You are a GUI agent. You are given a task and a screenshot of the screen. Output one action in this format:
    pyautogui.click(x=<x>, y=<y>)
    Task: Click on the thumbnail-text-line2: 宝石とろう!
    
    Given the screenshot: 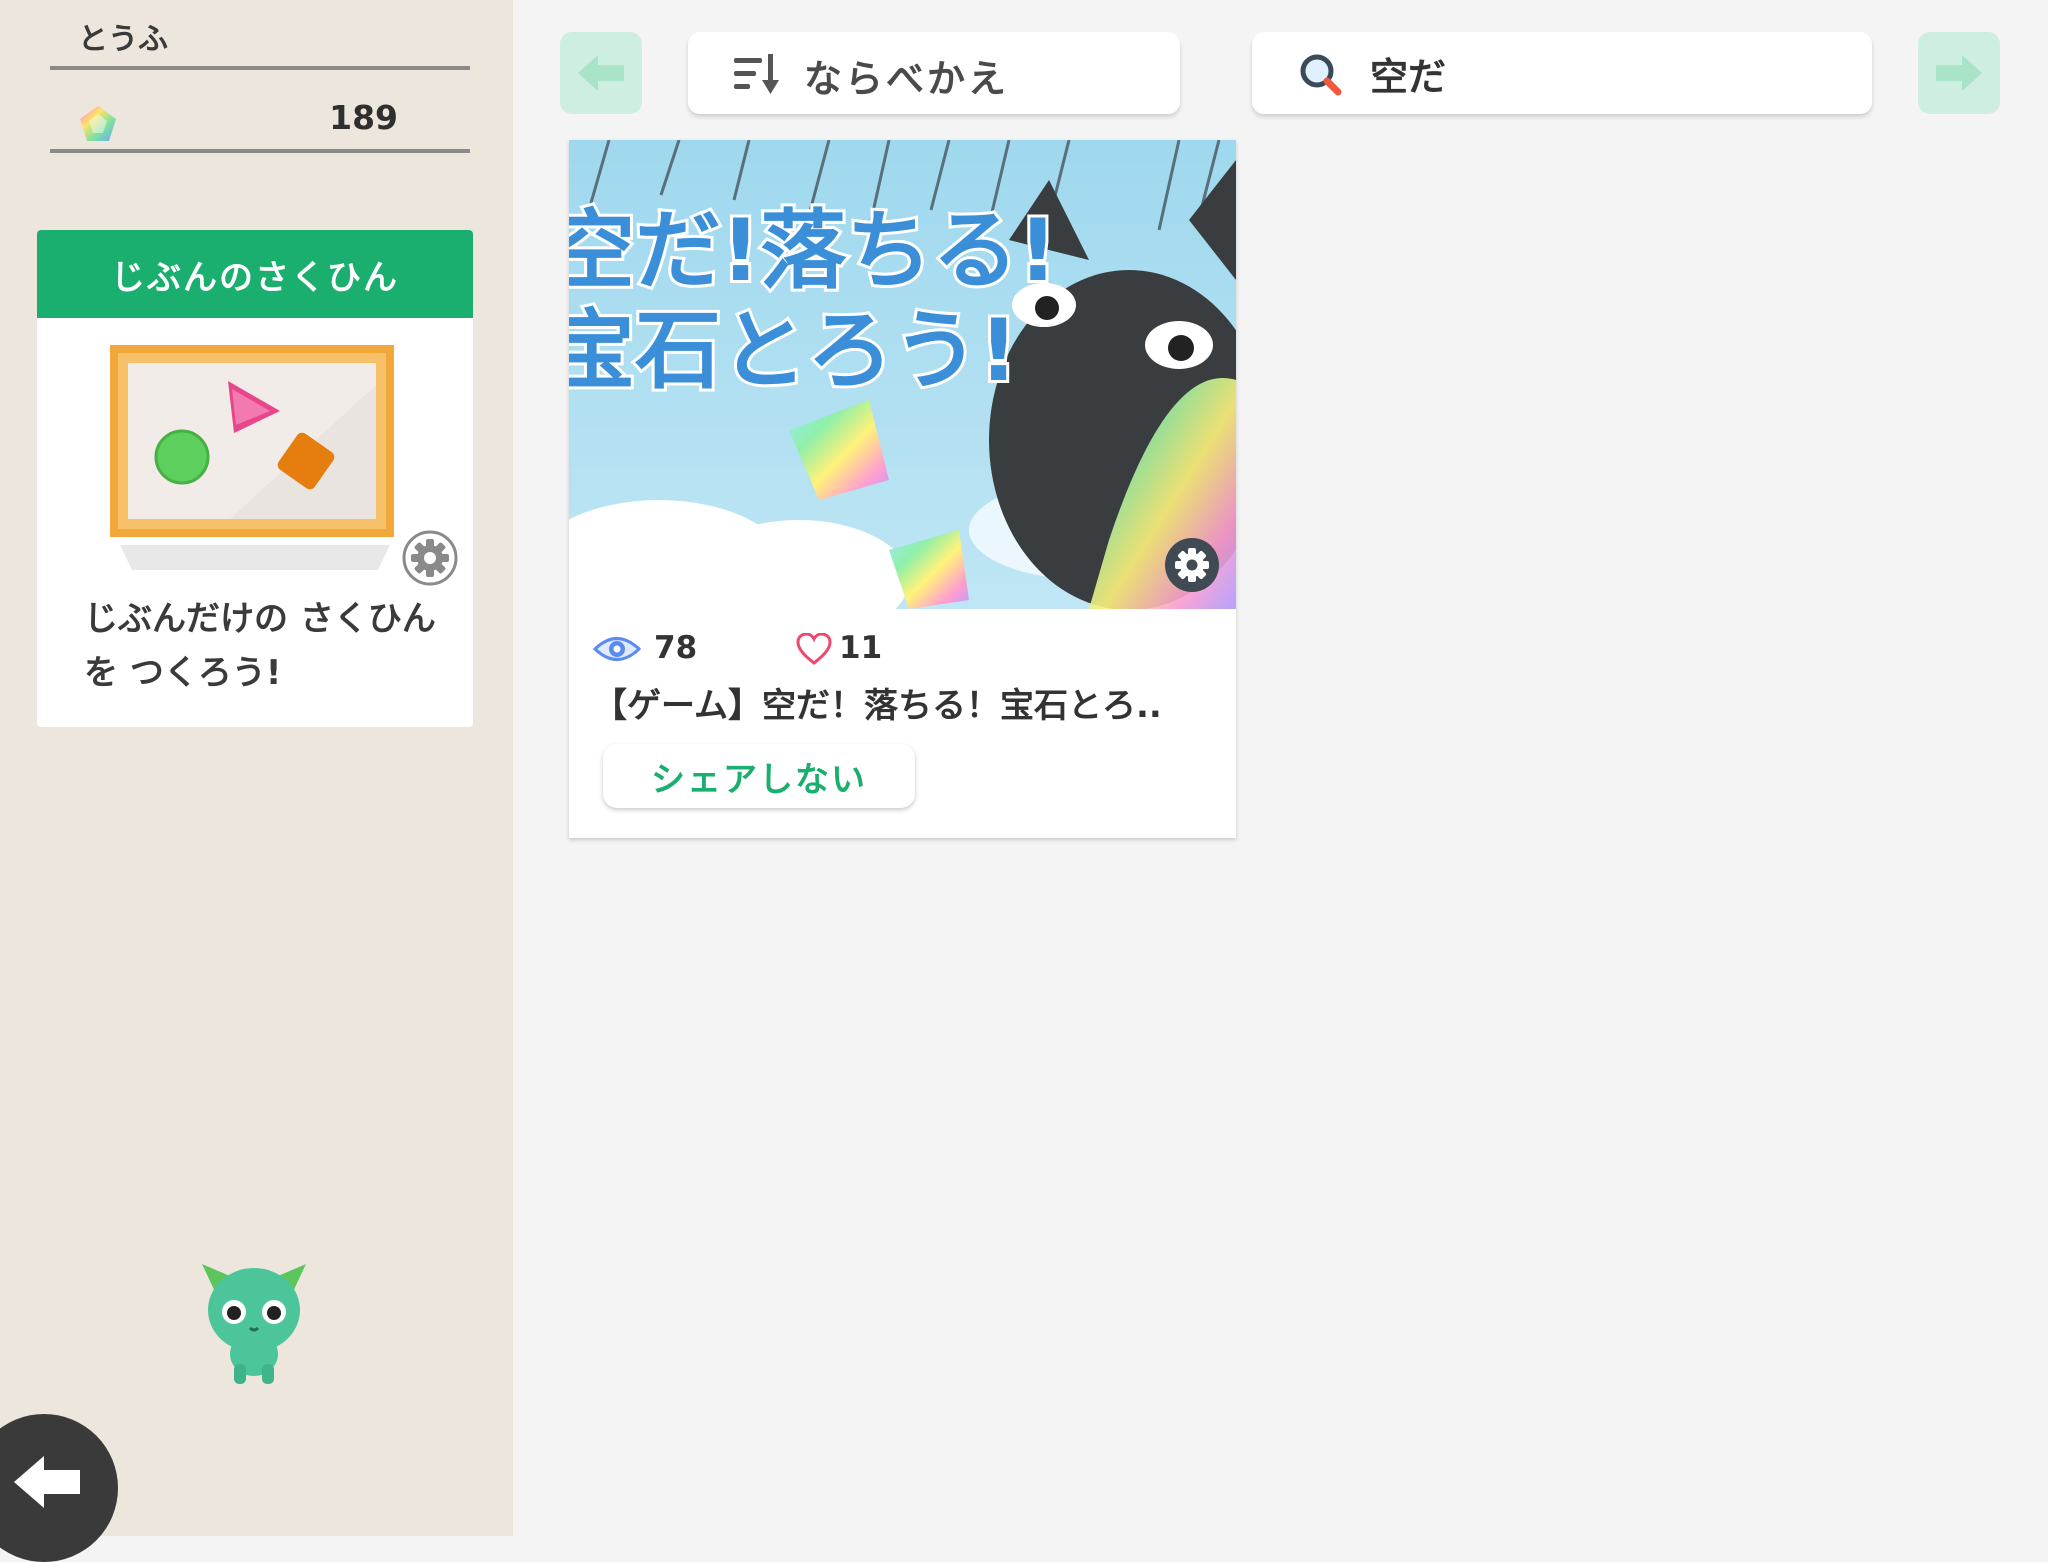 What is the action you would take?
    pyautogui.click(x=793, y=351)
    